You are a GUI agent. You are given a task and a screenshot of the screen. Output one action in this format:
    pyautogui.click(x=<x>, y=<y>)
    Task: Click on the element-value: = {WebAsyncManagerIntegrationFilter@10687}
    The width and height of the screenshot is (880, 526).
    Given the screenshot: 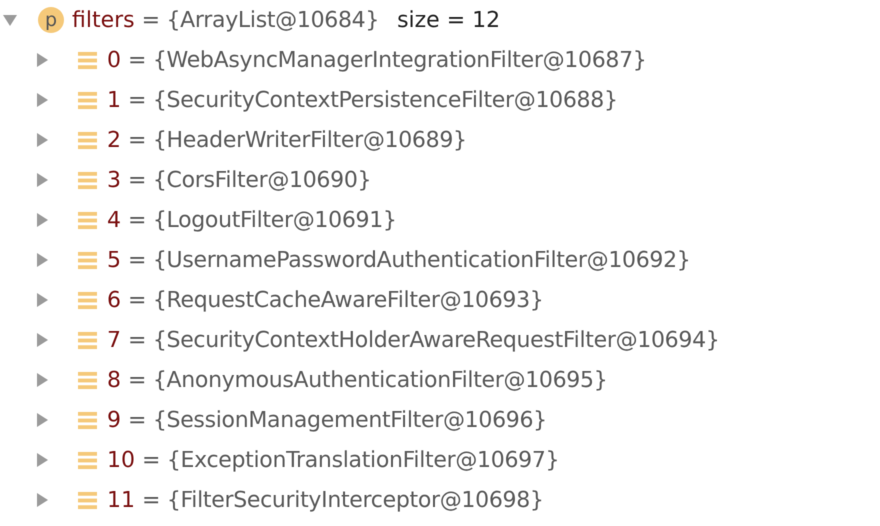 What is the action you would take?
    pyautogui.click(x=387, y=60)
    